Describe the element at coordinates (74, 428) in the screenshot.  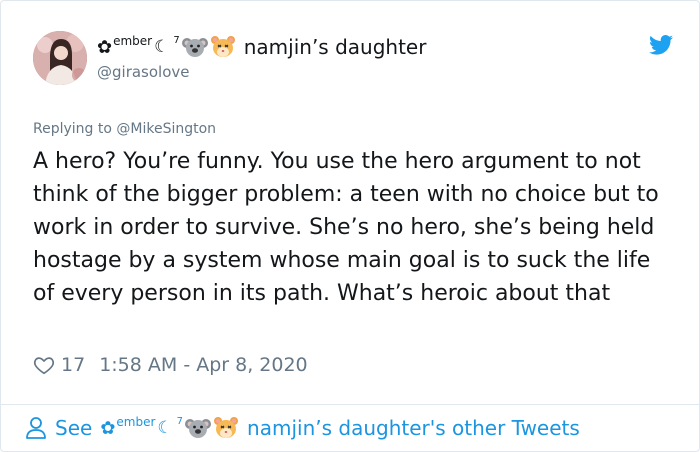
I see `see-label: See` at that location.